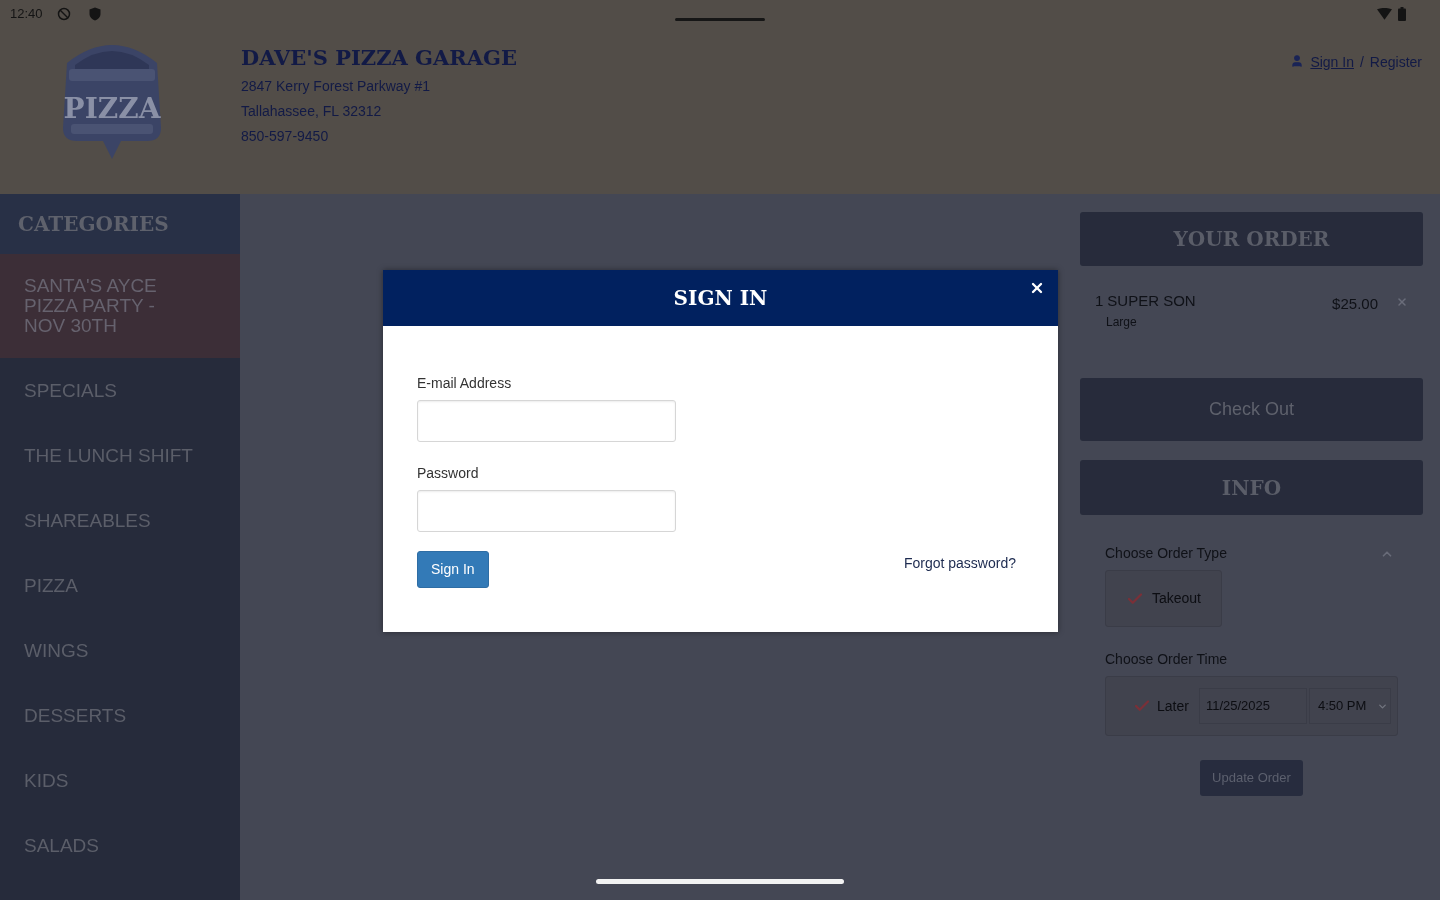  I want to click on user-icon, so click(1297, 61).